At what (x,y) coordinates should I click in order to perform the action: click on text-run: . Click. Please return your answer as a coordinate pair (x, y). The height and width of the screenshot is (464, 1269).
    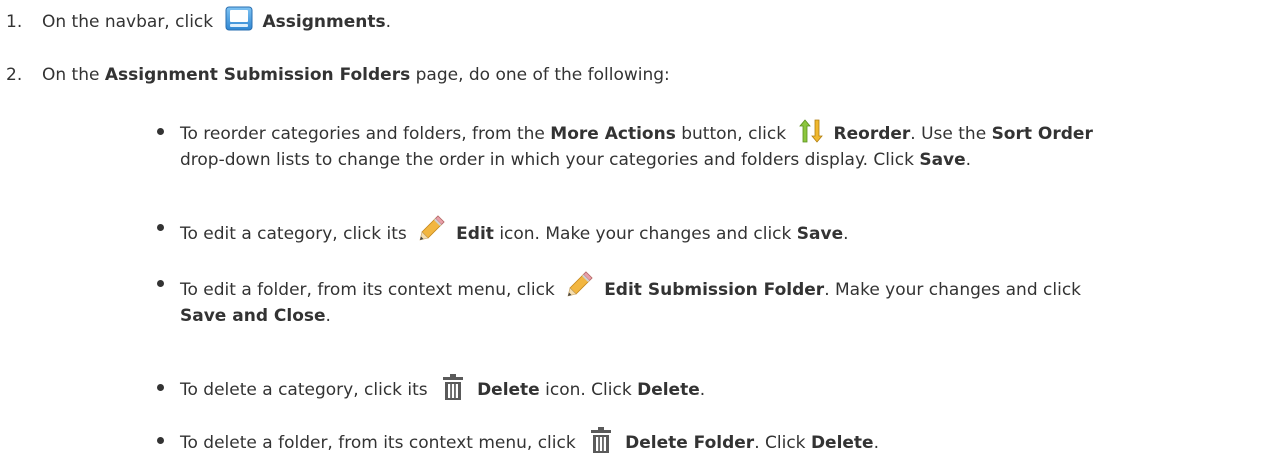
    Looking at the image, I should click on (780, 443).